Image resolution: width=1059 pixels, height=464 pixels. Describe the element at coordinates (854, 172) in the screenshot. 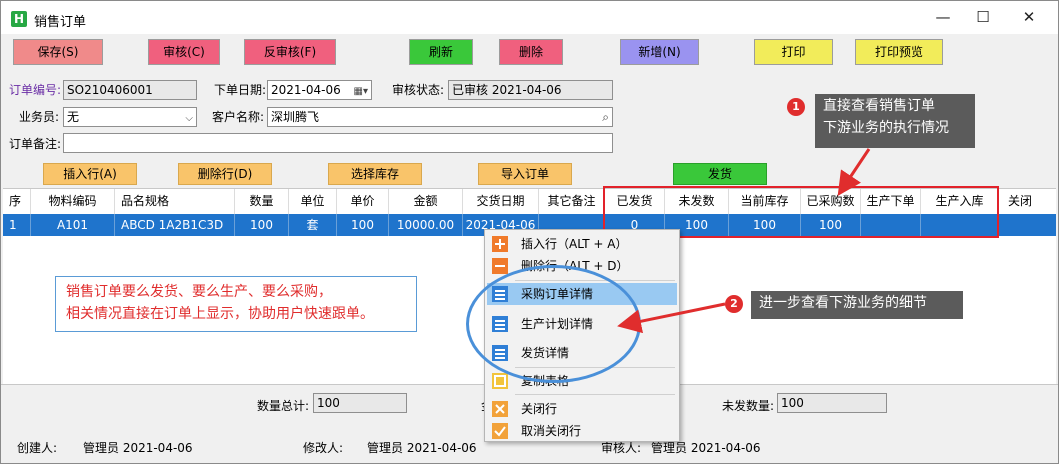

I see `callout-1-arrow` at that location.